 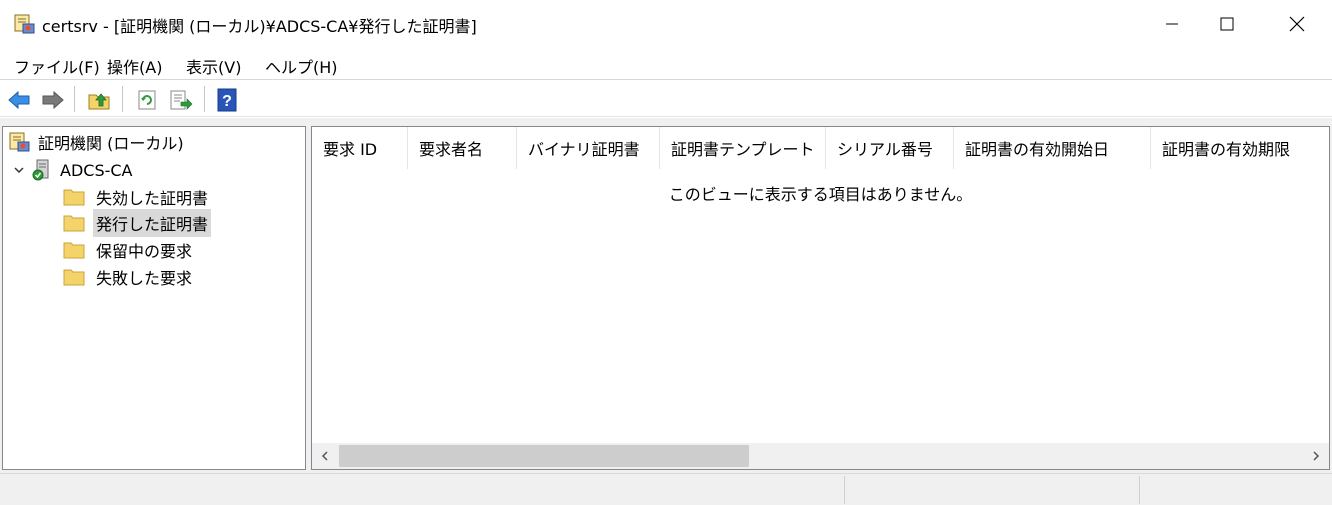 What do you see at coordinates (890, 148) in the screenshot?
I see `column-header-serial-number: シリアル番号` at bounding box center [890, 148].